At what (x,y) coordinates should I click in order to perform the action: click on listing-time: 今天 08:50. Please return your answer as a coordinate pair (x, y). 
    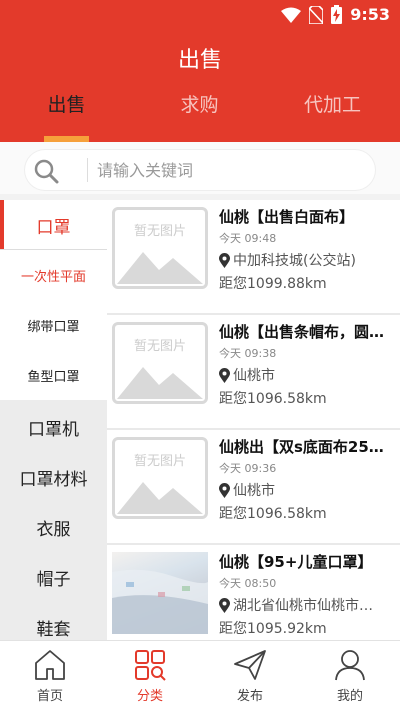
    Looking at the image, I should click on (248, 583).